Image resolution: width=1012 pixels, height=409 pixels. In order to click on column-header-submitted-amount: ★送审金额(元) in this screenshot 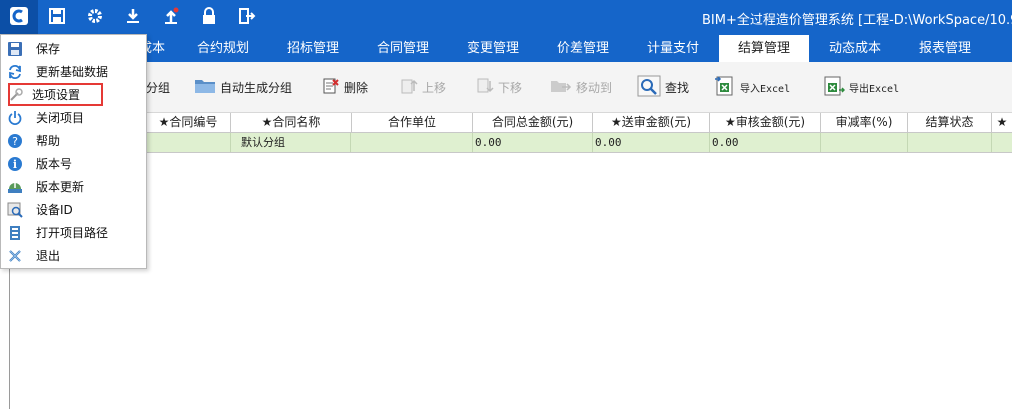, I will do `click(651, 122)`.